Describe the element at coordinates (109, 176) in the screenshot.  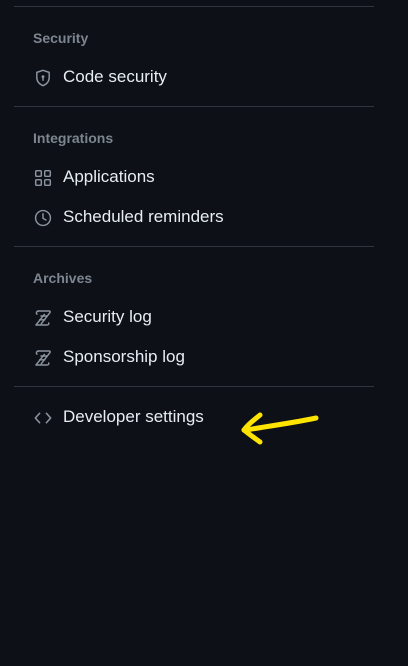
I see `sidebar-item-label: Applications` at that location.